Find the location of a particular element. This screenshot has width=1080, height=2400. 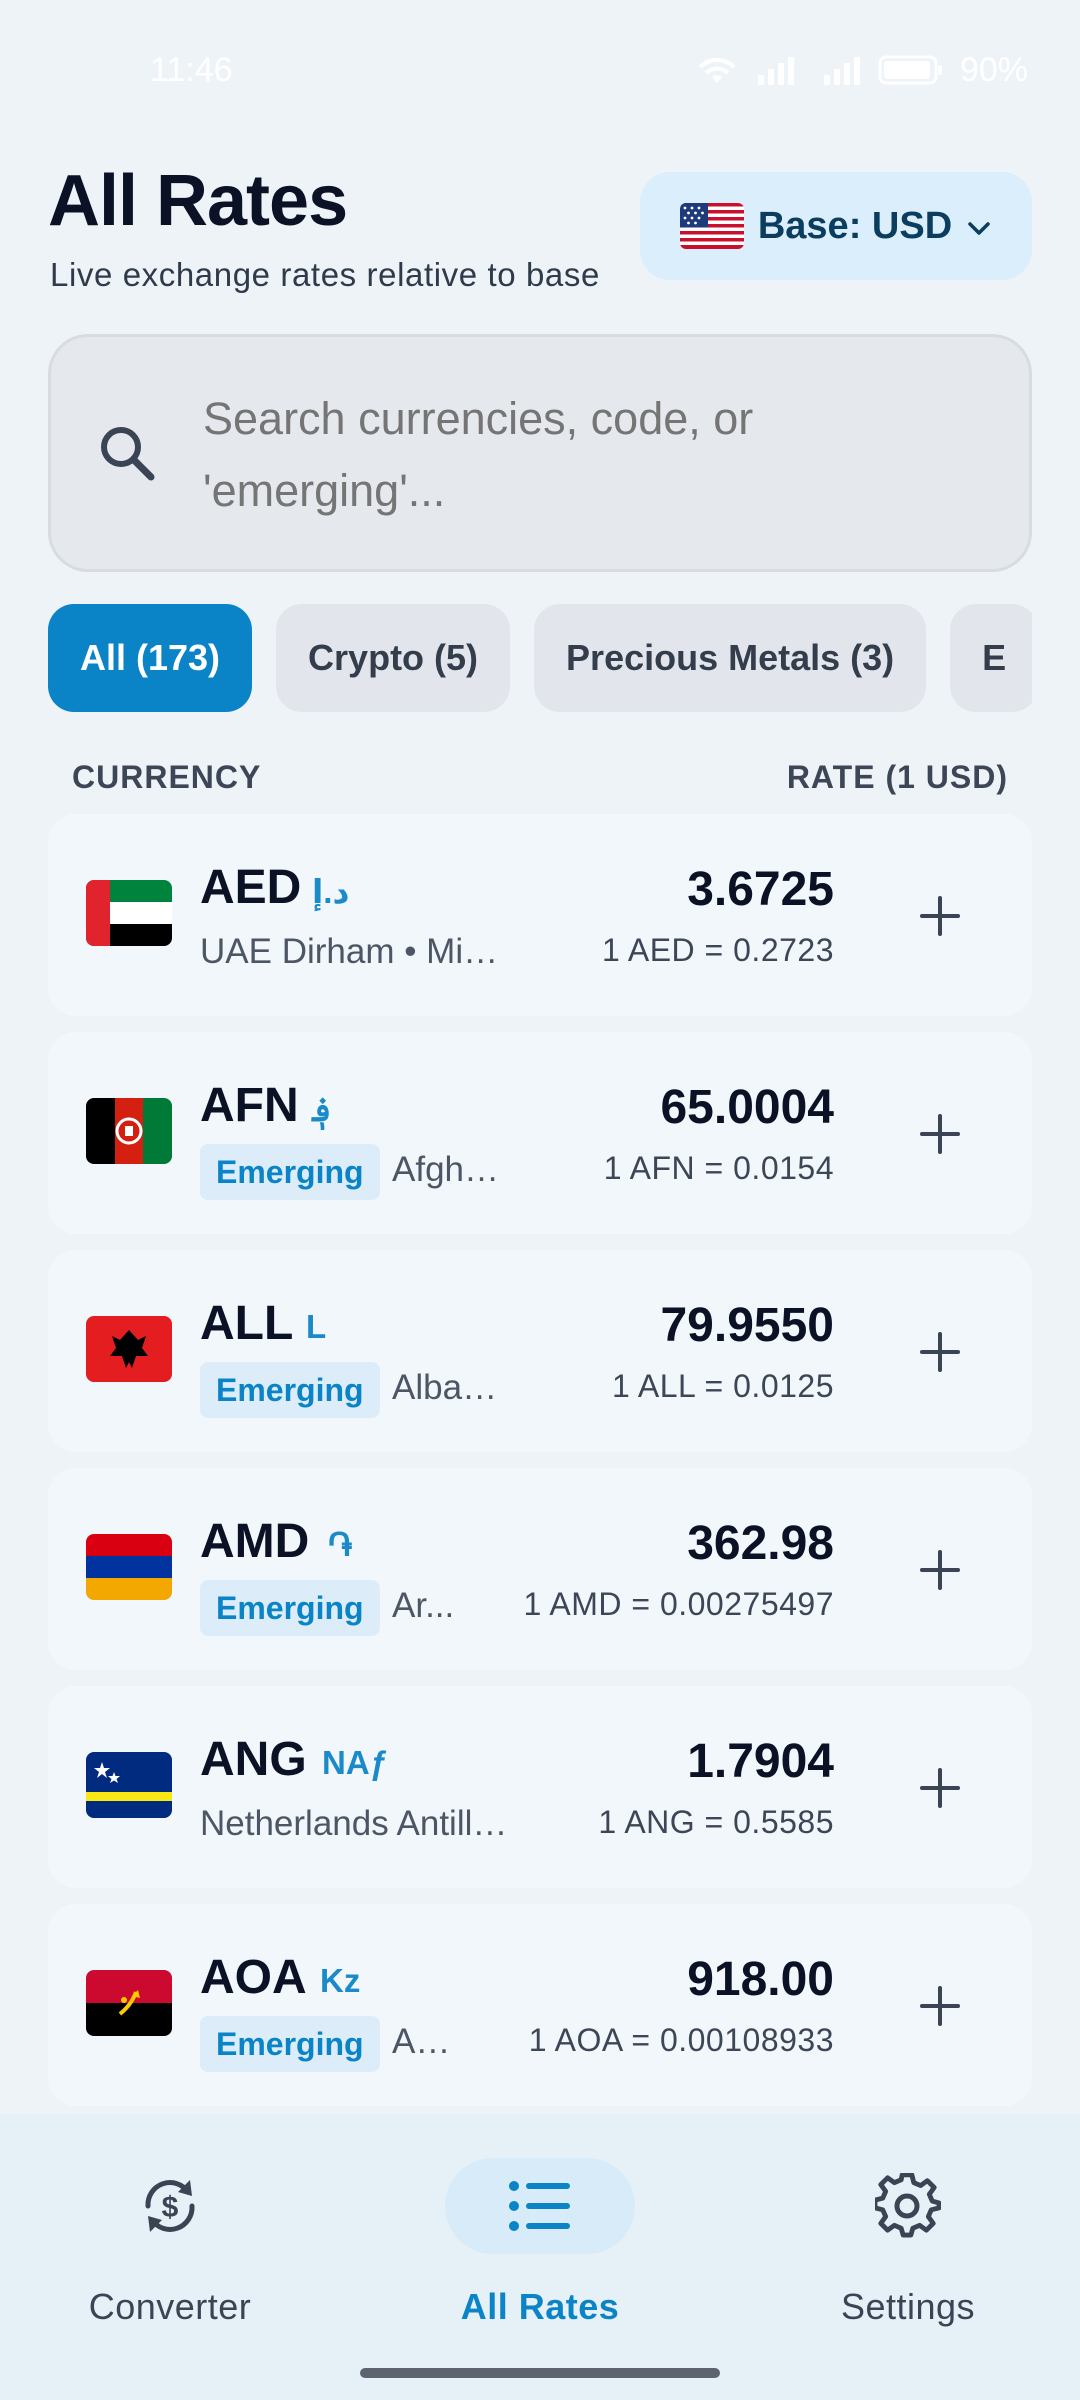

currency-code: AOA is located at coordinates (253, 1977).